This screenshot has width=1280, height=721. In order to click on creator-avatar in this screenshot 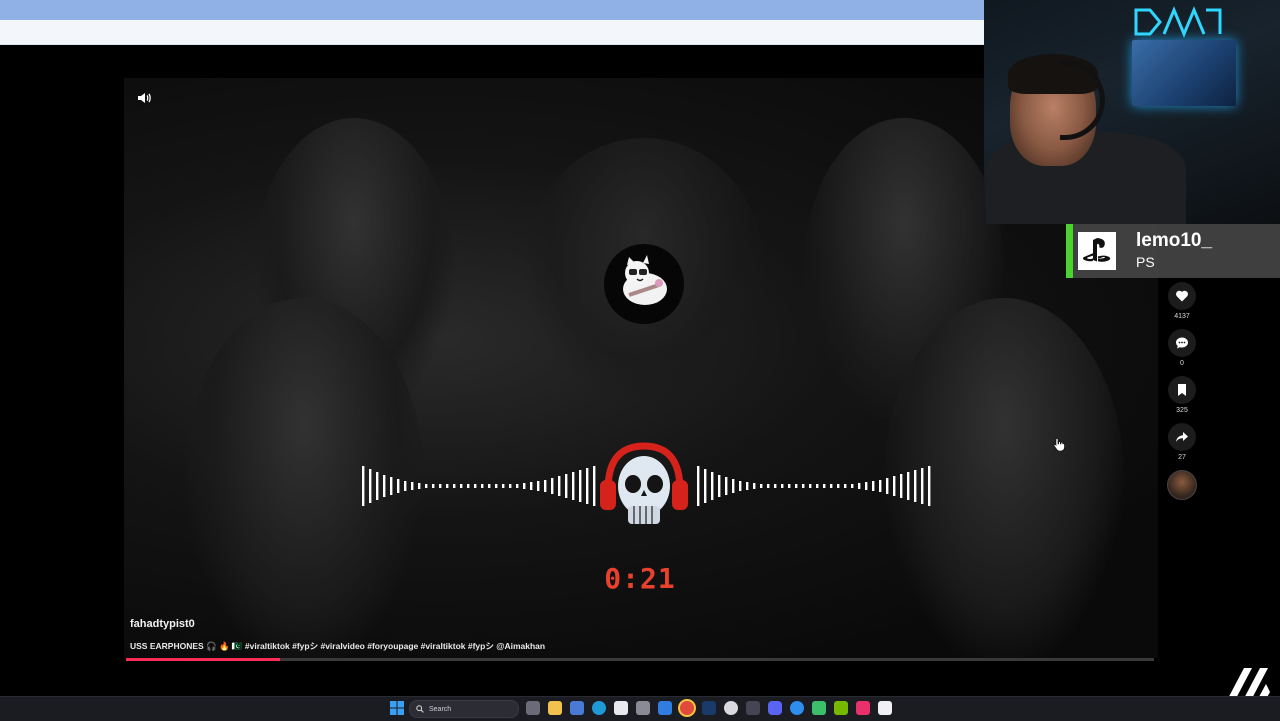, I will do `click(1182, 485)`.